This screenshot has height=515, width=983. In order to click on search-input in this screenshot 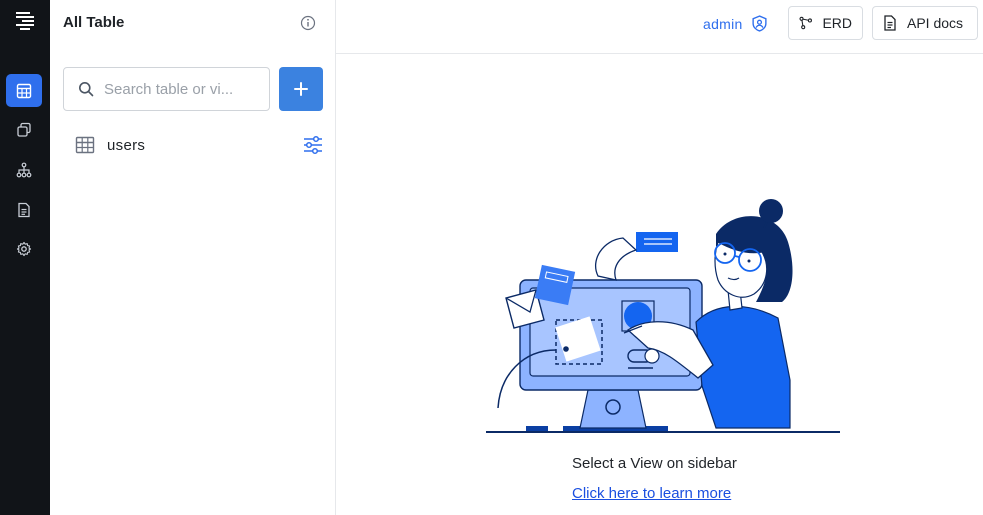, I will do `click(179, 89)`.